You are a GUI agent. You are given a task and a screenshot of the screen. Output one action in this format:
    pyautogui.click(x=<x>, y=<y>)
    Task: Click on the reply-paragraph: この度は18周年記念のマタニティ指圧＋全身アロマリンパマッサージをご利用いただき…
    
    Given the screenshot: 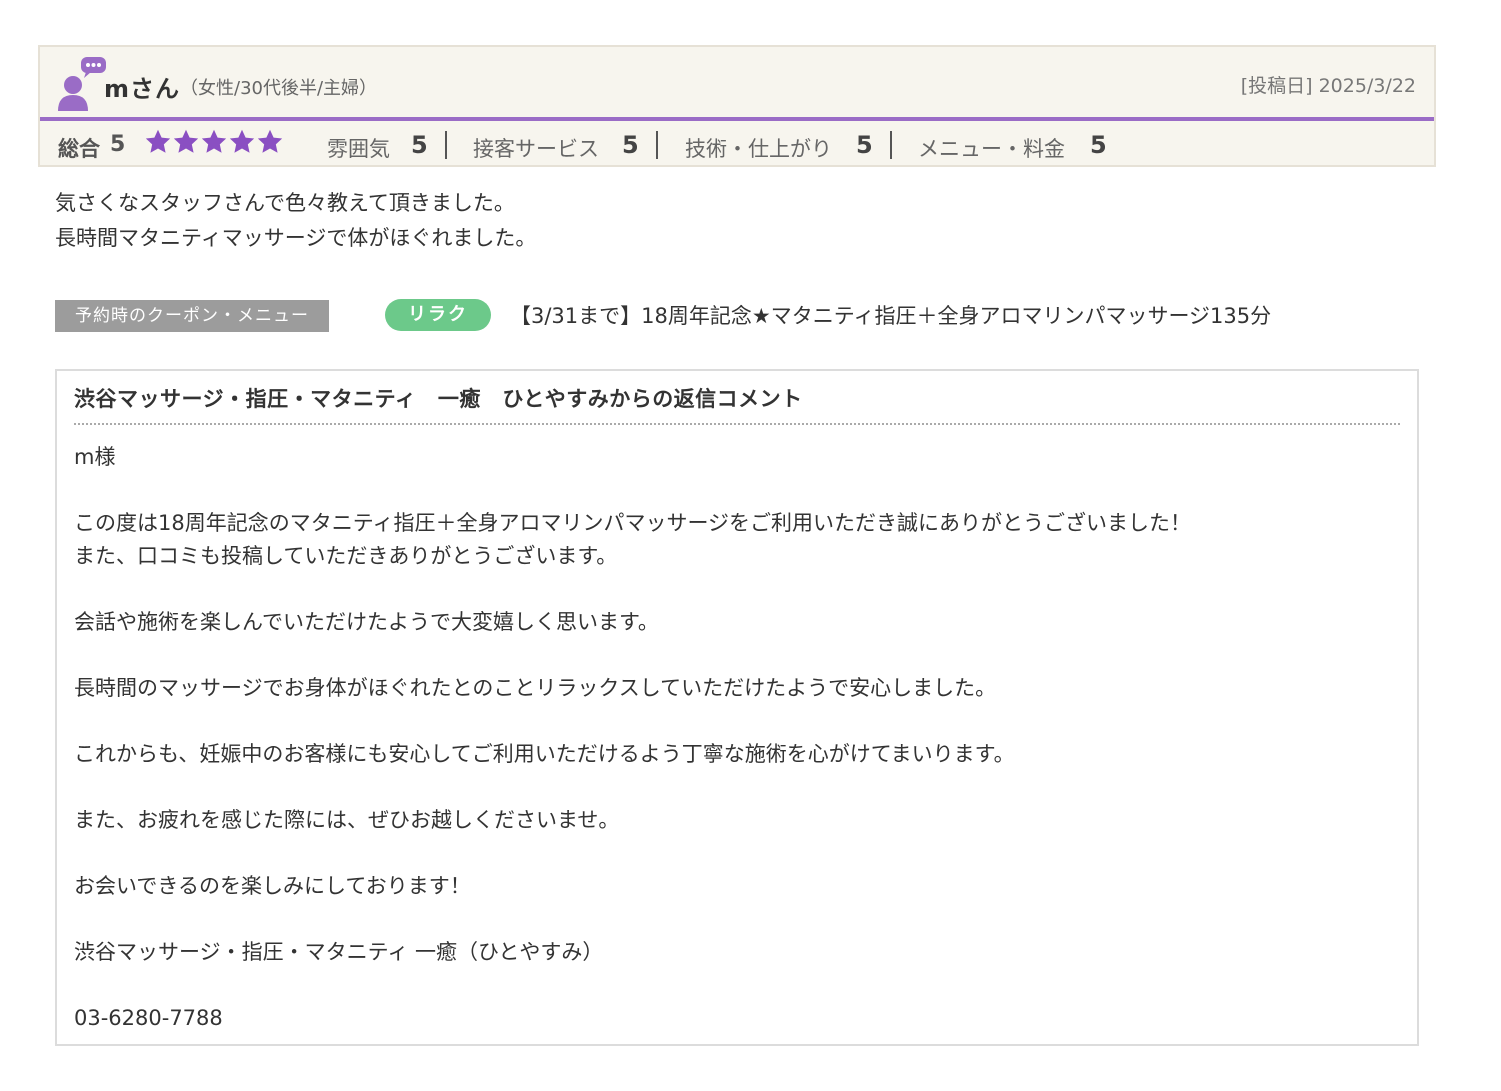 What is the action you would take?
    pyautogui.click(x=633, y=523)
    